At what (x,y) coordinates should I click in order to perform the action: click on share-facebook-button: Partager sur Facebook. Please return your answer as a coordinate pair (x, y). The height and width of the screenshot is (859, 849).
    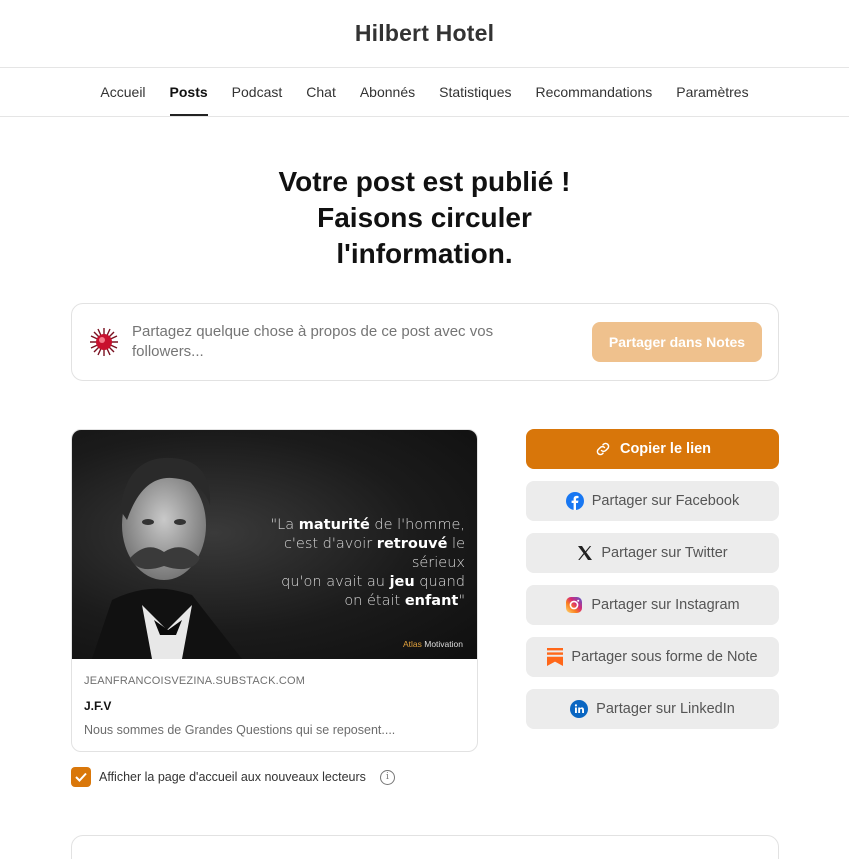
    Looking at the image, I should click on (652, 501).